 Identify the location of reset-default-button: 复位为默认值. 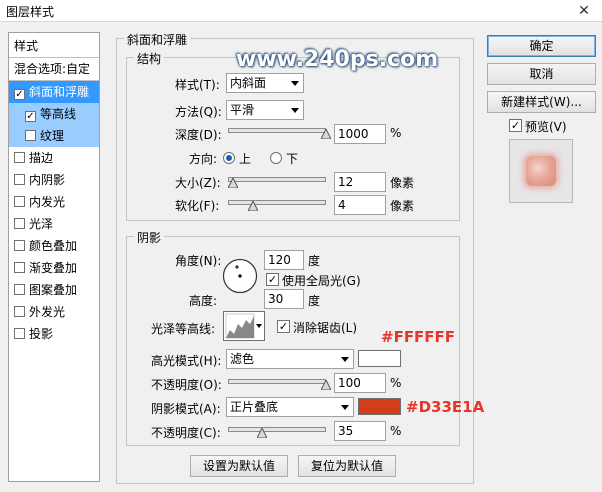
(347, 466).